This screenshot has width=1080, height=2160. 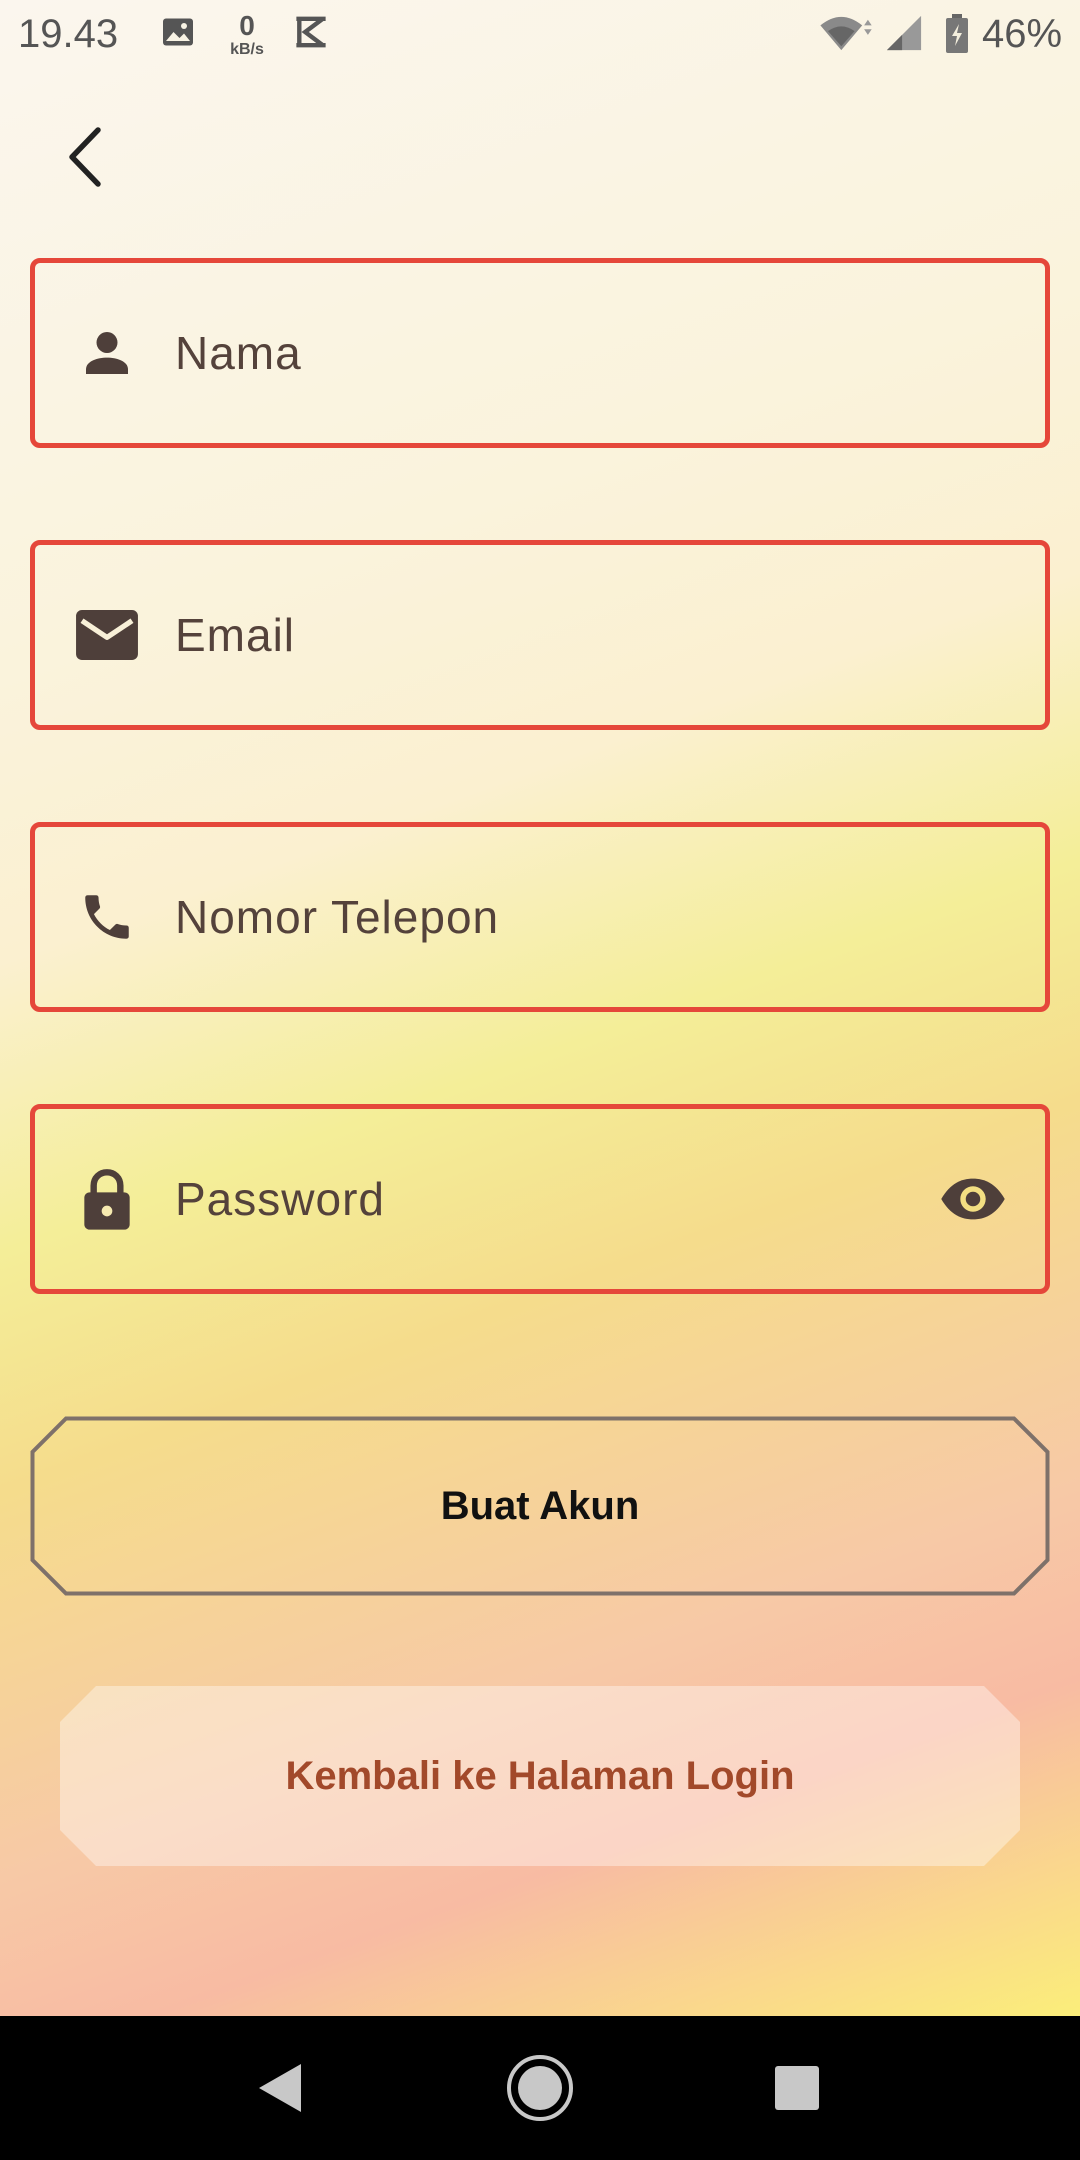 I want to click on name-field: Nama, so click(x=540, y=353).